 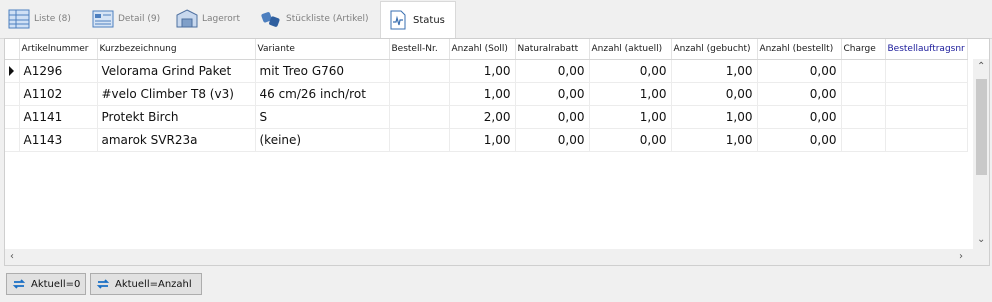 What do you see at coordinates (489, 257) in the screenshot?
I see `horizontal-scrollbar: ‹ ›` at bounding box center [489, 257].